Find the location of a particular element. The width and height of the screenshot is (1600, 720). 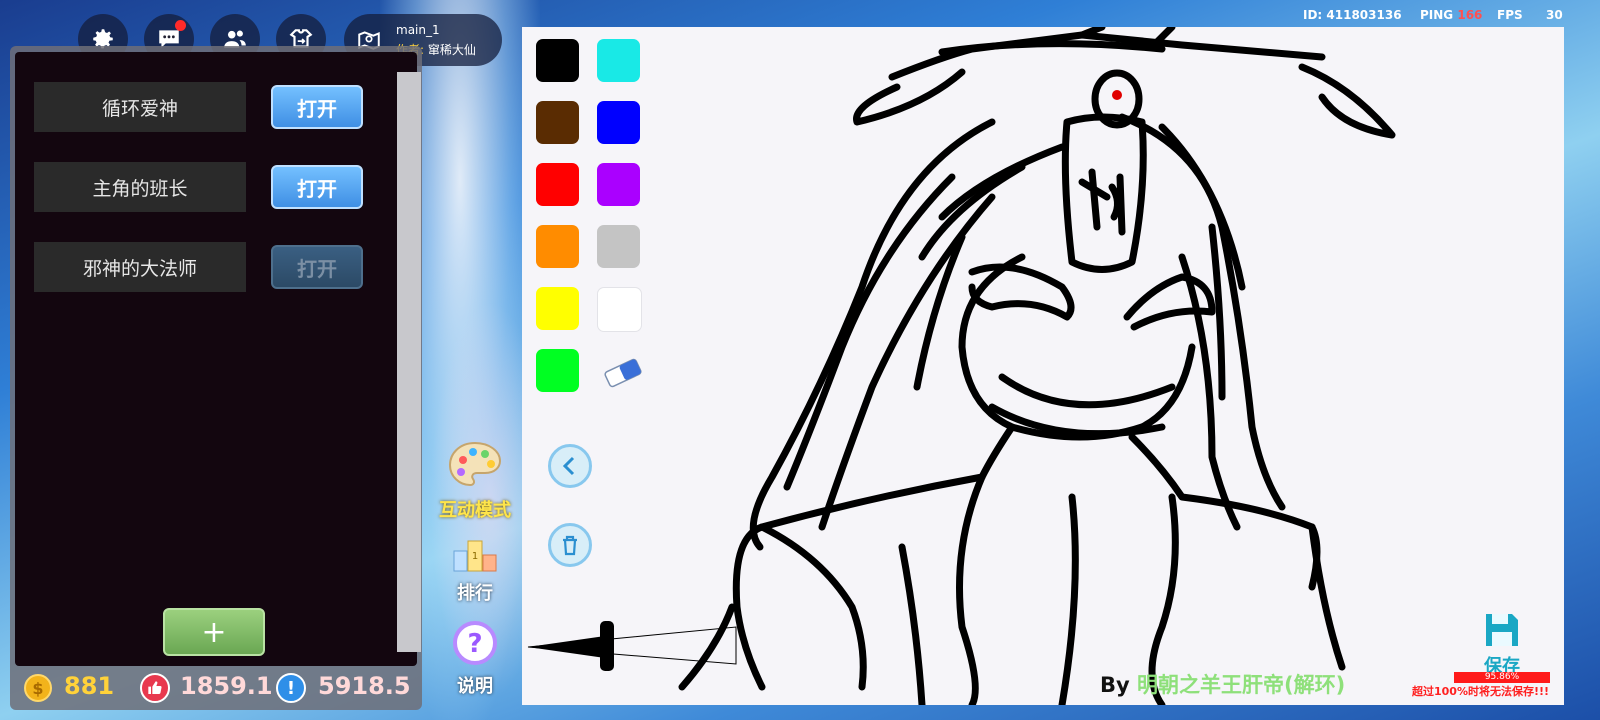

list-item-label: 主角的班长 is located at coordinates (140, 187).